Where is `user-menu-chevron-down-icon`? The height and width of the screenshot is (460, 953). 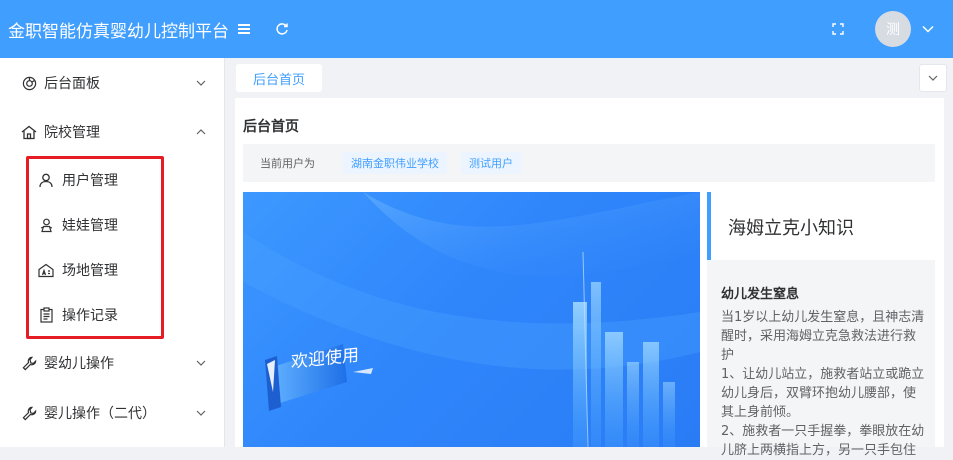
user-menu-chevron-down-icon is located at coordinates (928, 29).